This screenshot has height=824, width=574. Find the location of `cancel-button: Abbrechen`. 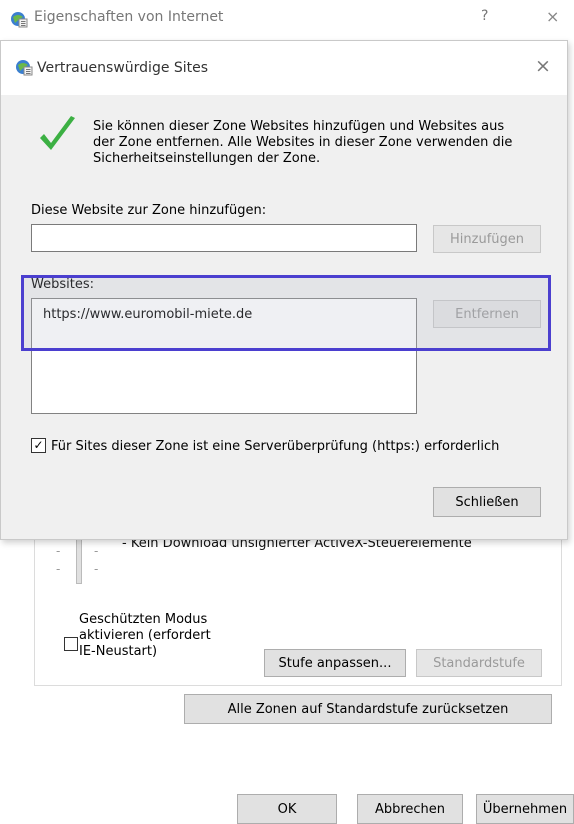

cancel-button: Abbrechen is located at coordinates (410, 809).